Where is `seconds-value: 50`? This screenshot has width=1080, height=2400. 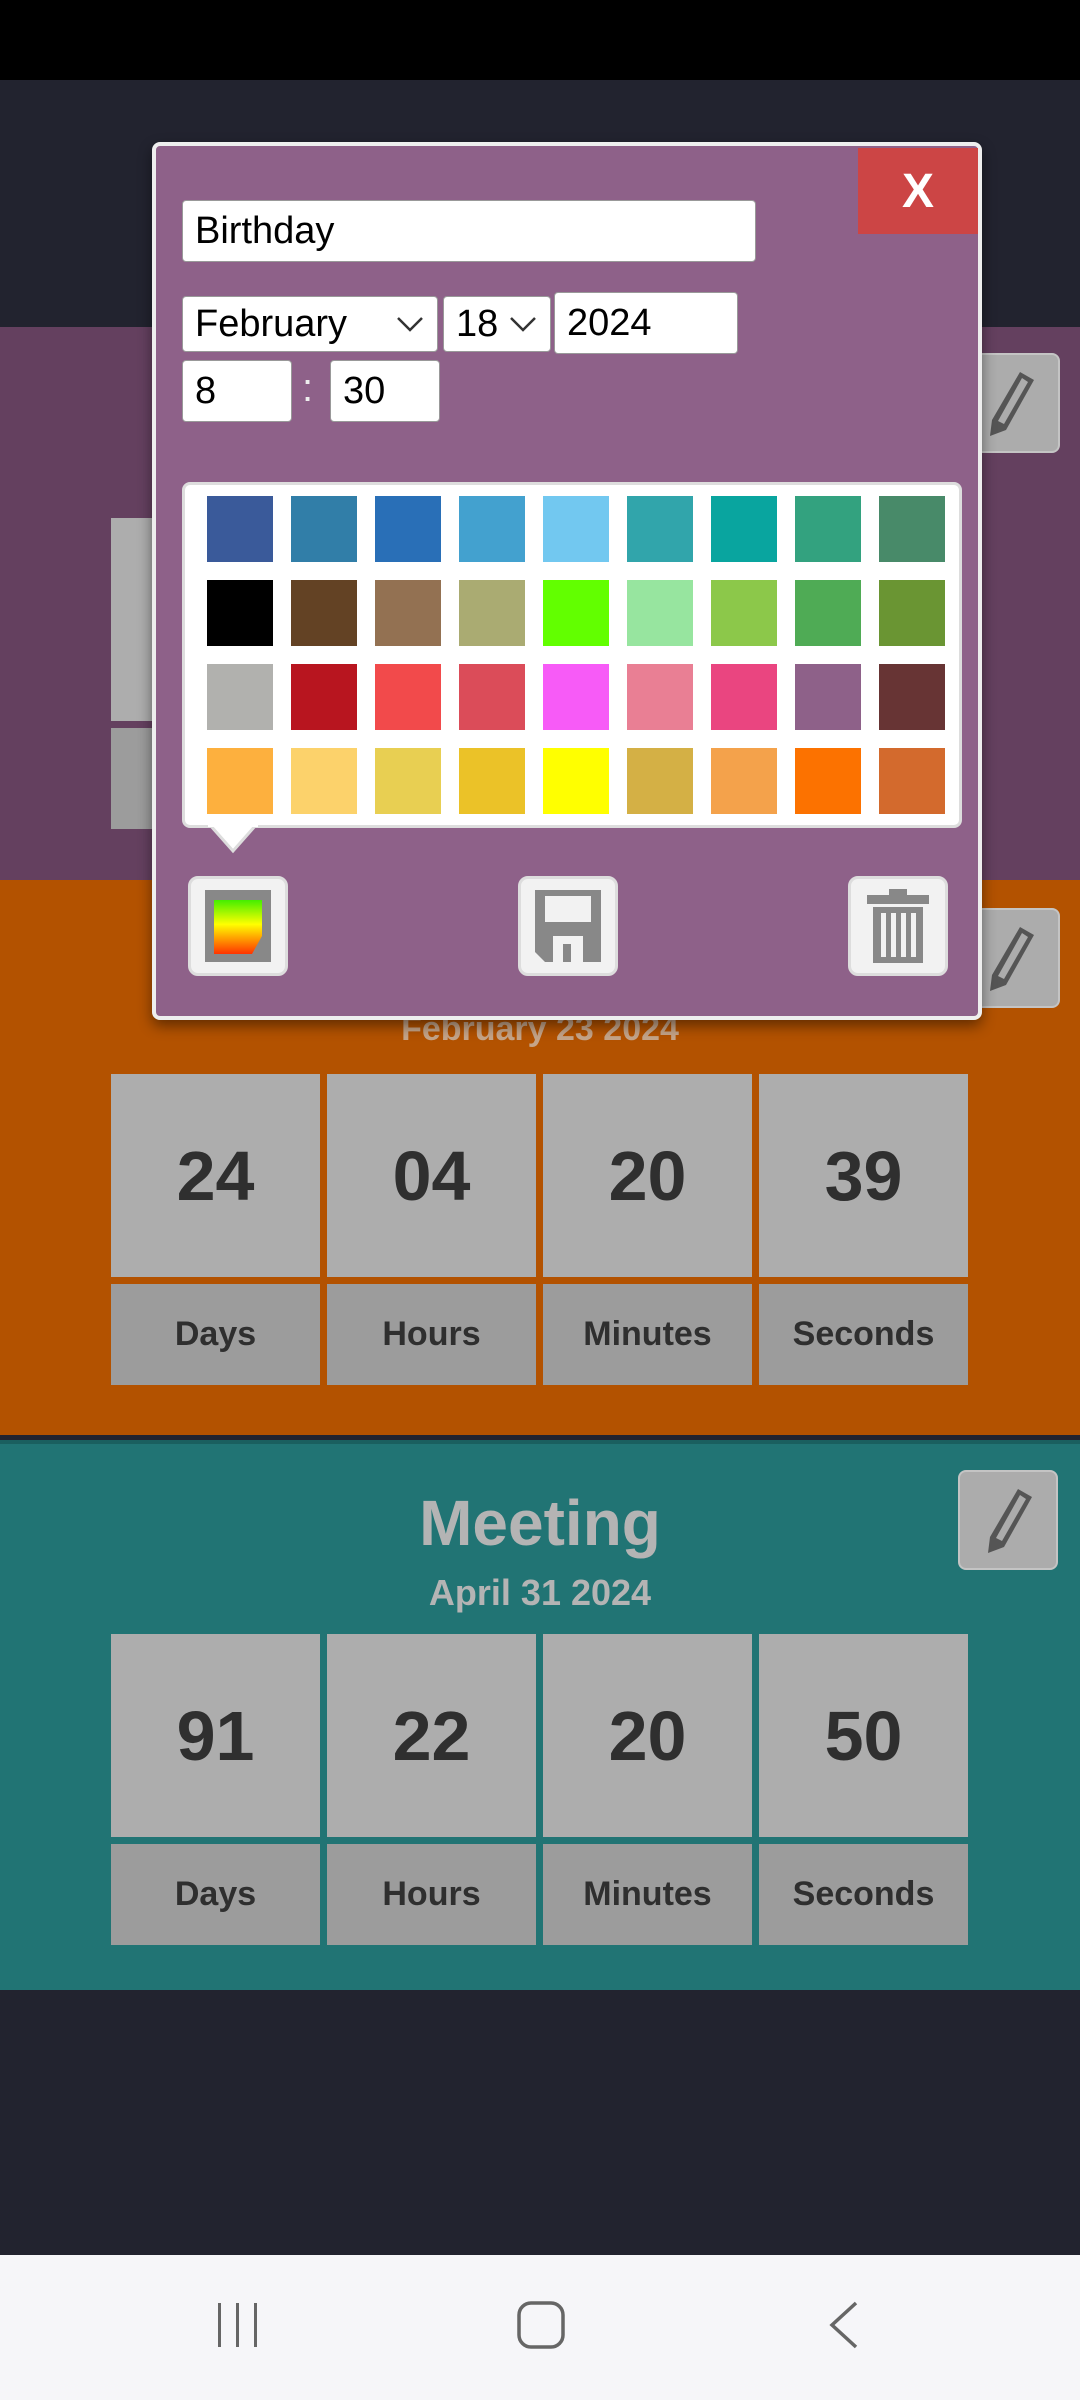 seconds-value: 50 is located at coordinates (863, 1735).